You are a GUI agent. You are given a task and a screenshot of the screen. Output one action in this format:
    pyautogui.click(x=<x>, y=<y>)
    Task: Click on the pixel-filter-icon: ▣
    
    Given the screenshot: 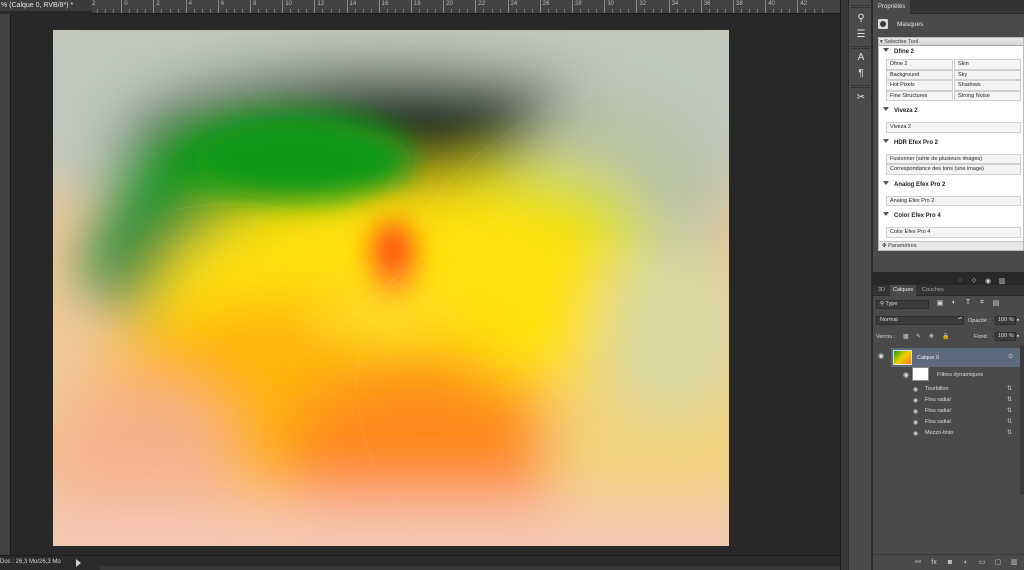 What is the action you would take?
    pyautogui.click(x=940, y=303)
    